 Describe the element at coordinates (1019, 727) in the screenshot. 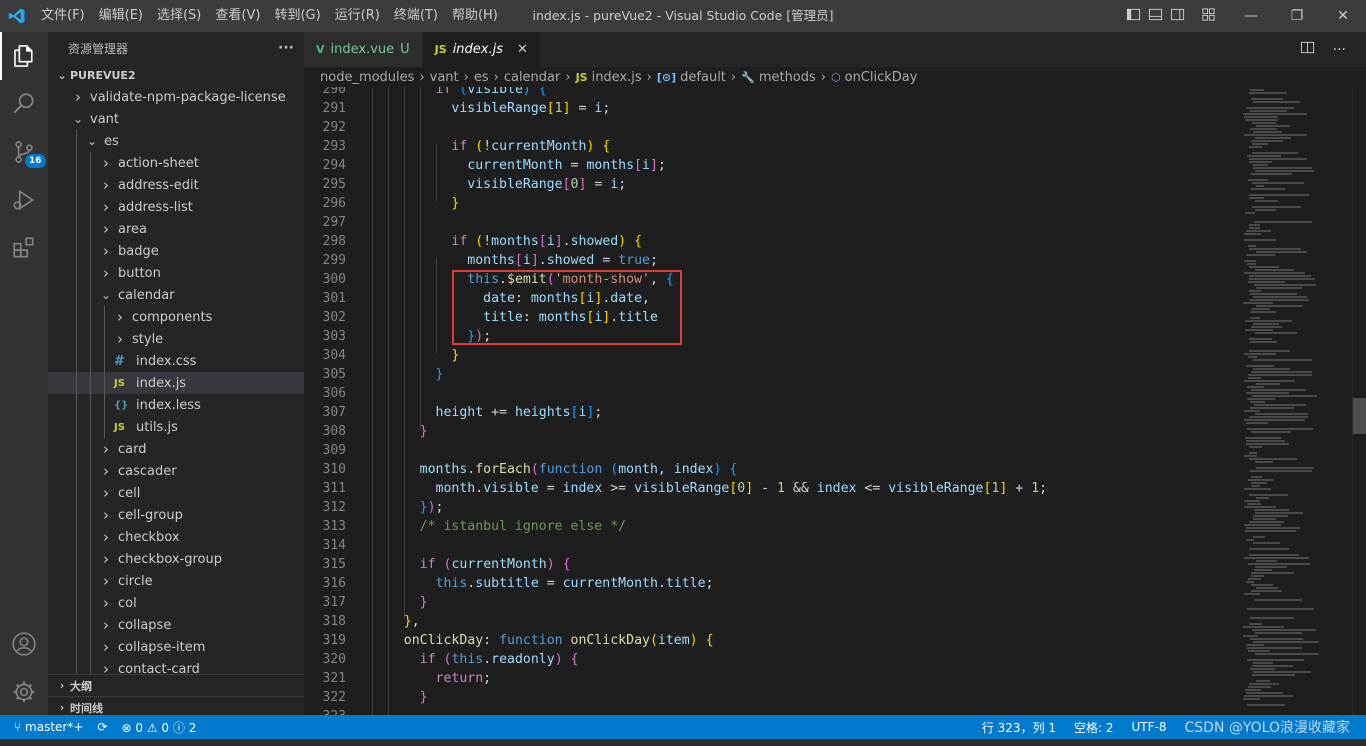

I see `cursor-position: 行 323，列 1` at that location.